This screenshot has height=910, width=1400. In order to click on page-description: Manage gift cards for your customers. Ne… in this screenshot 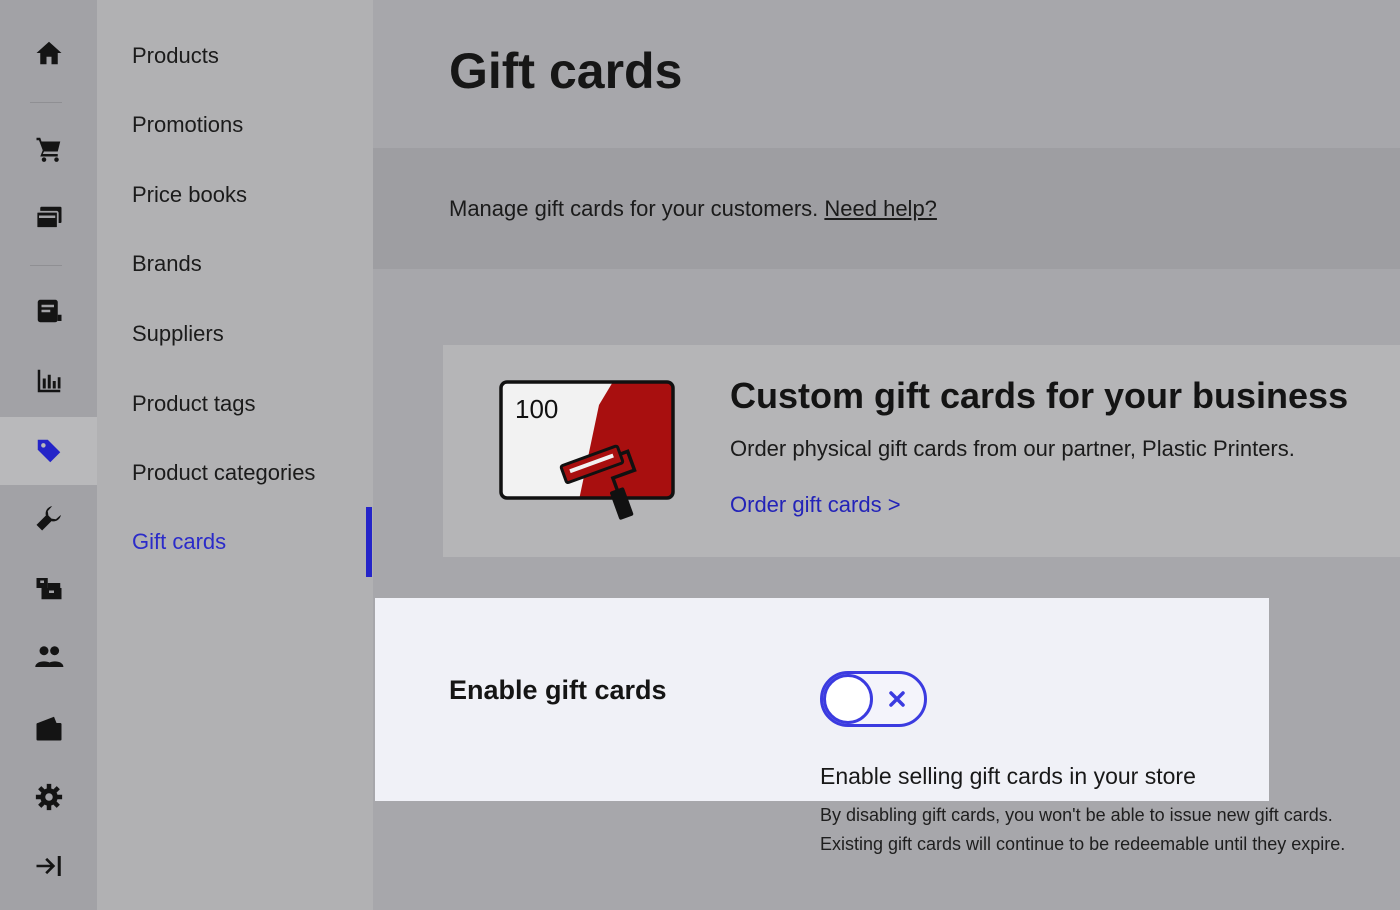, I will do `click(693, 209)`.